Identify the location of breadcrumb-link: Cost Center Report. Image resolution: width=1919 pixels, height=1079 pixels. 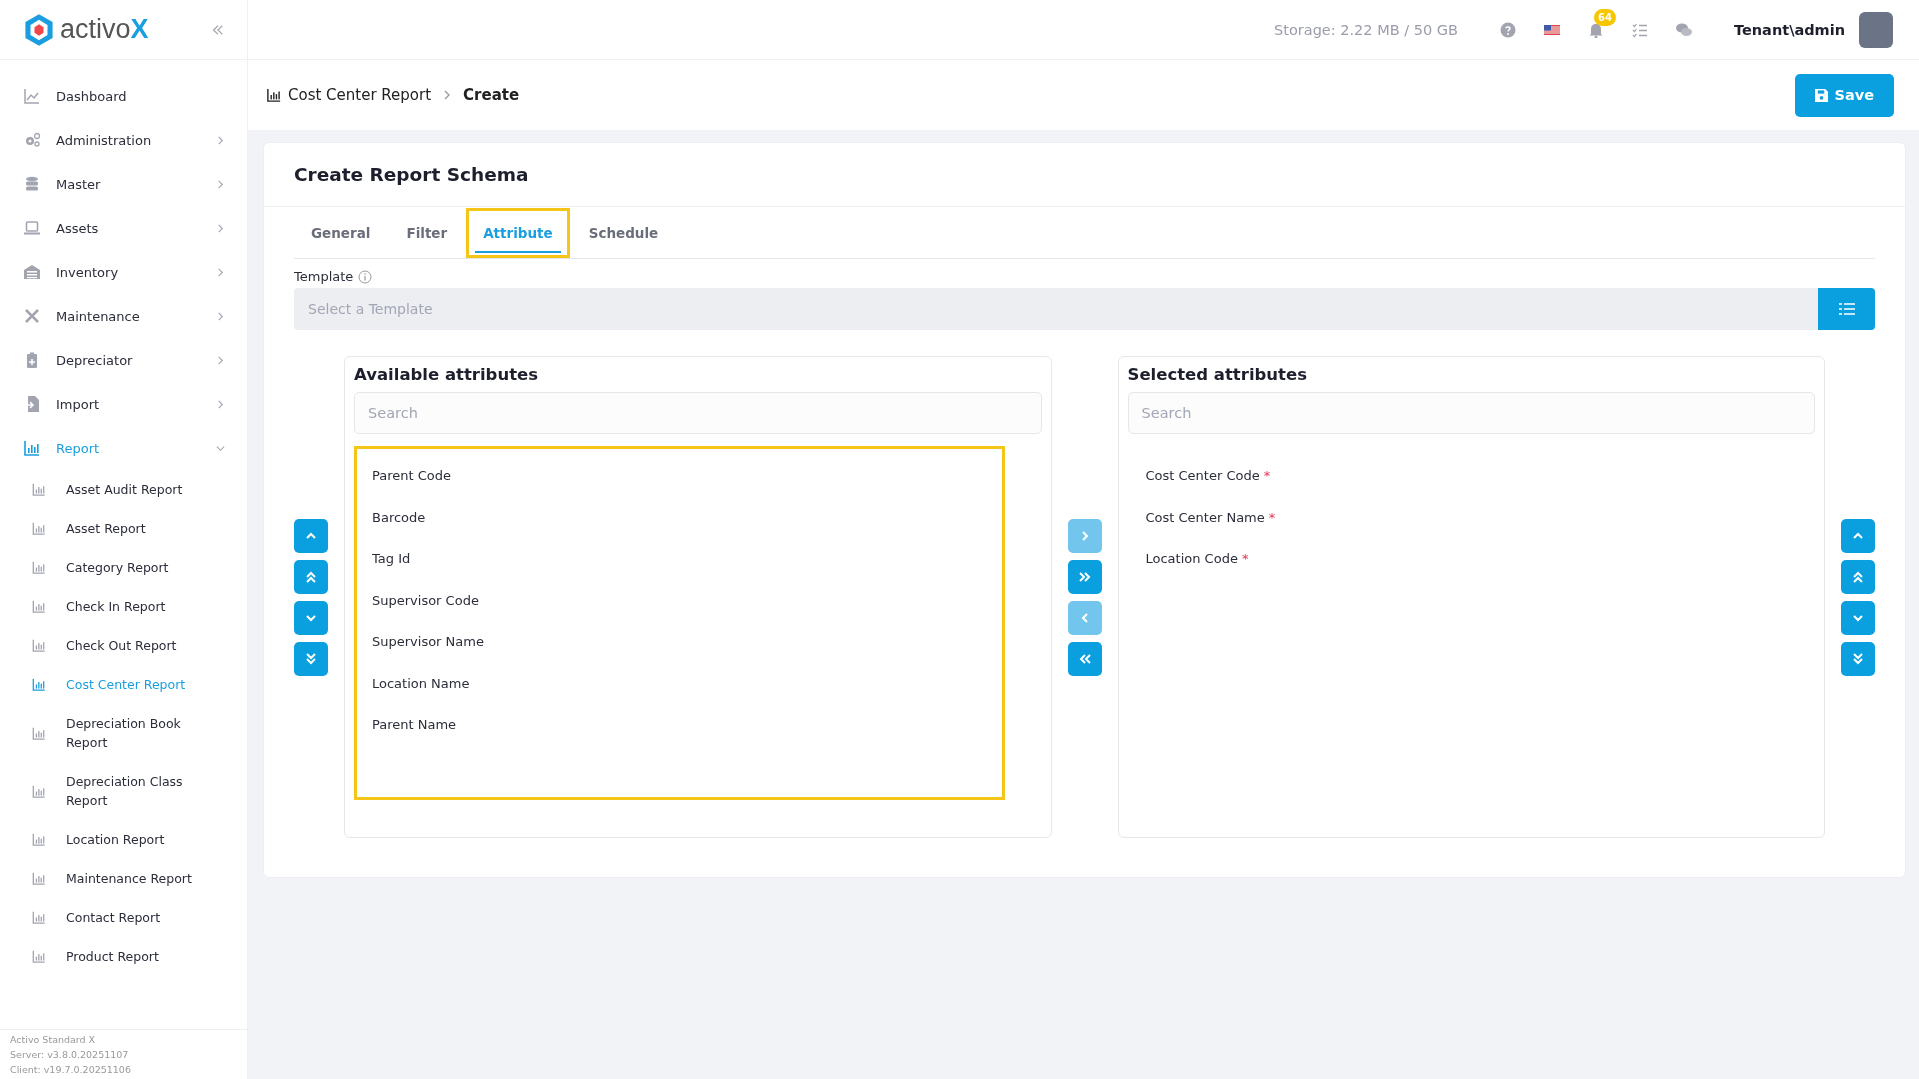
(360, 95).